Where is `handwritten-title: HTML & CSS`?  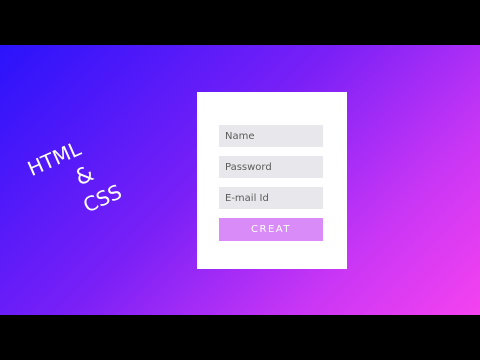
handwritten-title: HTML & CSS is located at coordinates (92, 183).